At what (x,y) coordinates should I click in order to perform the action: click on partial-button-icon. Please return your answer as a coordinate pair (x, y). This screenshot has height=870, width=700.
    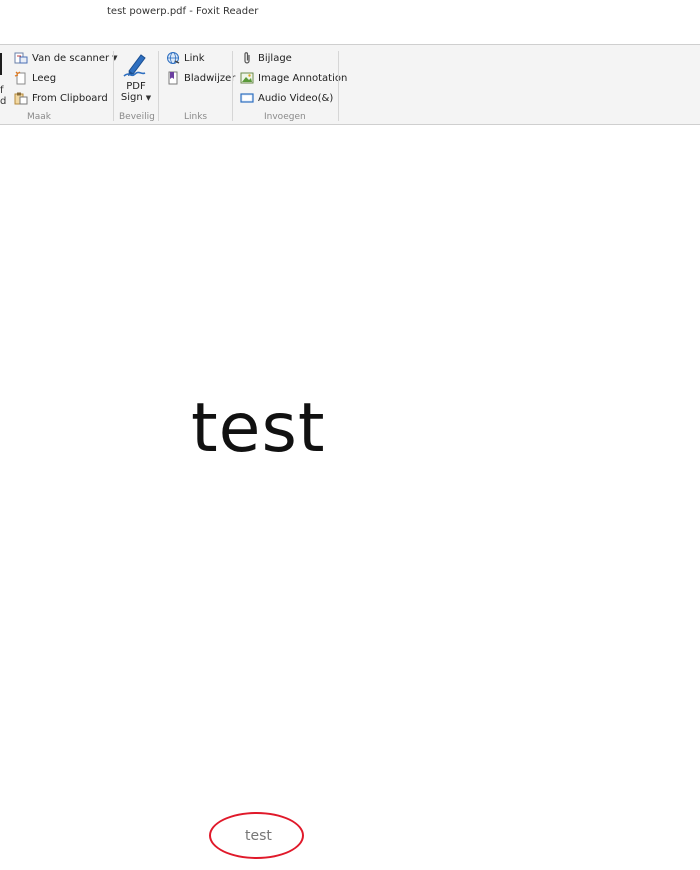
    Looking at the image, I should click on (1, 64).